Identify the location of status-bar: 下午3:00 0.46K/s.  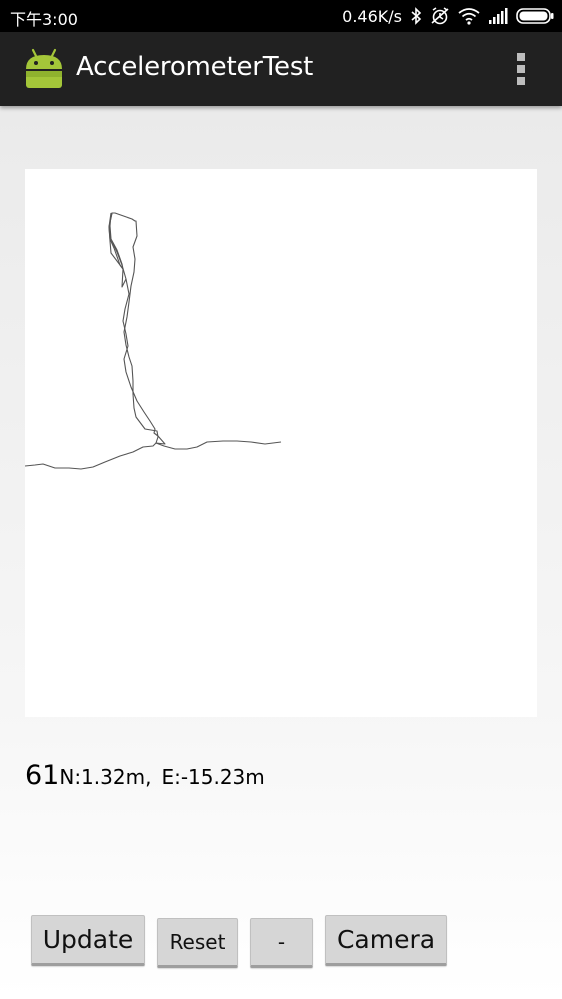
(281, 16).